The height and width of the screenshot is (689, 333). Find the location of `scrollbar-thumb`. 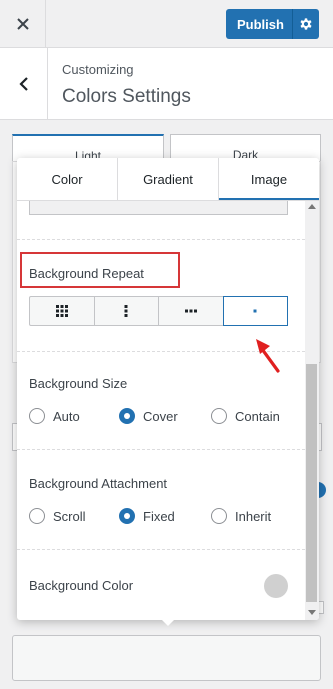

scrollbar-thumb is located at coordinates (311, 483).